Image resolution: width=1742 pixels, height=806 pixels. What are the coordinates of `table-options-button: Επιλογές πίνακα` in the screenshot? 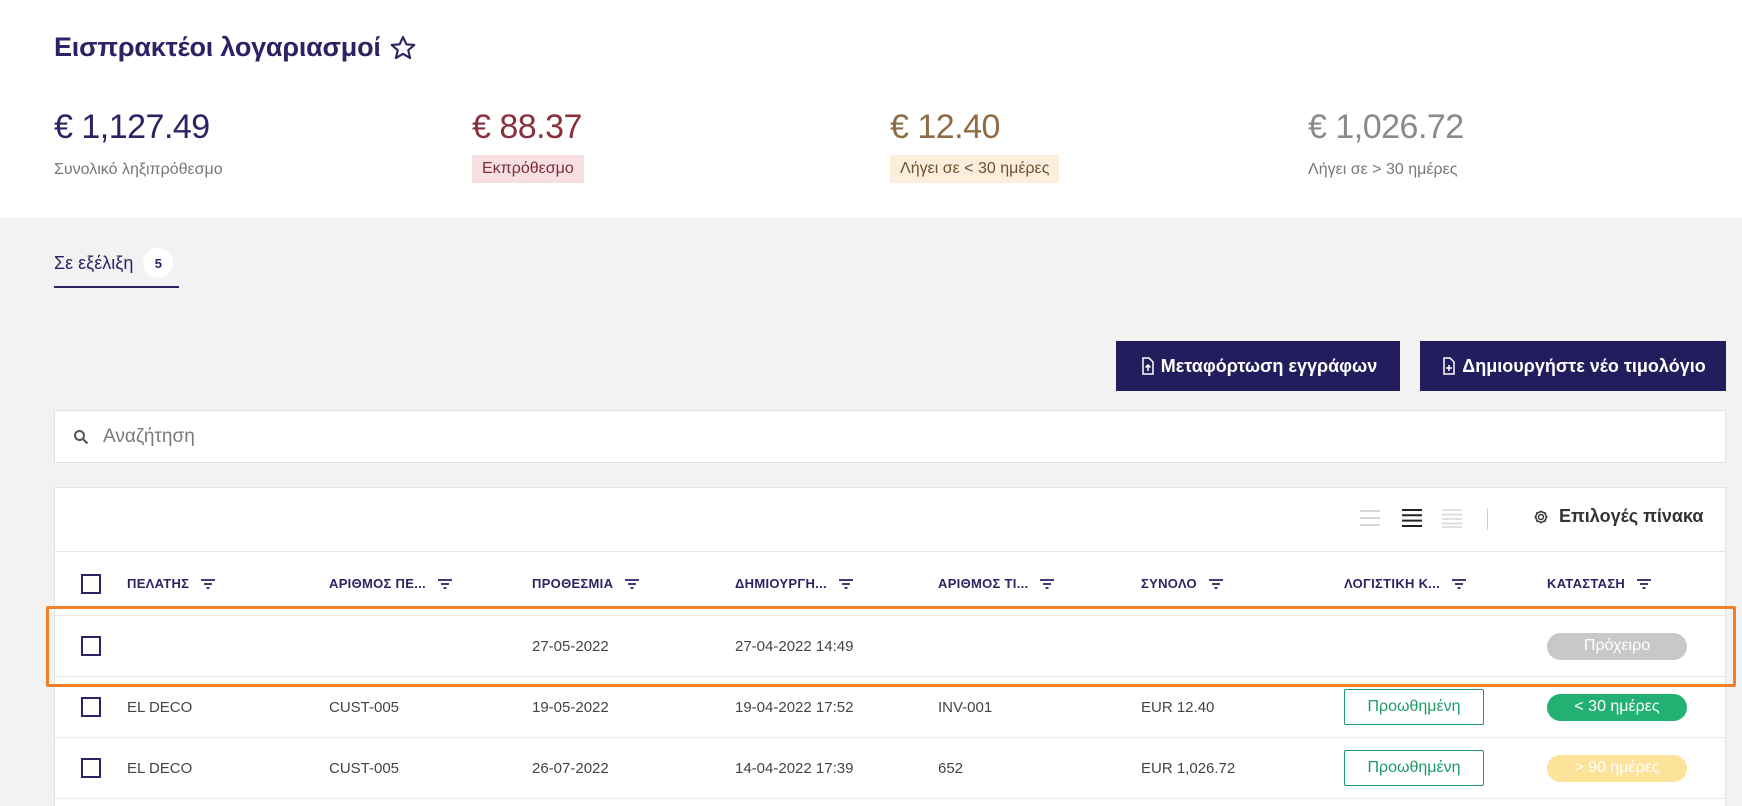 It's located at (1618, 516).